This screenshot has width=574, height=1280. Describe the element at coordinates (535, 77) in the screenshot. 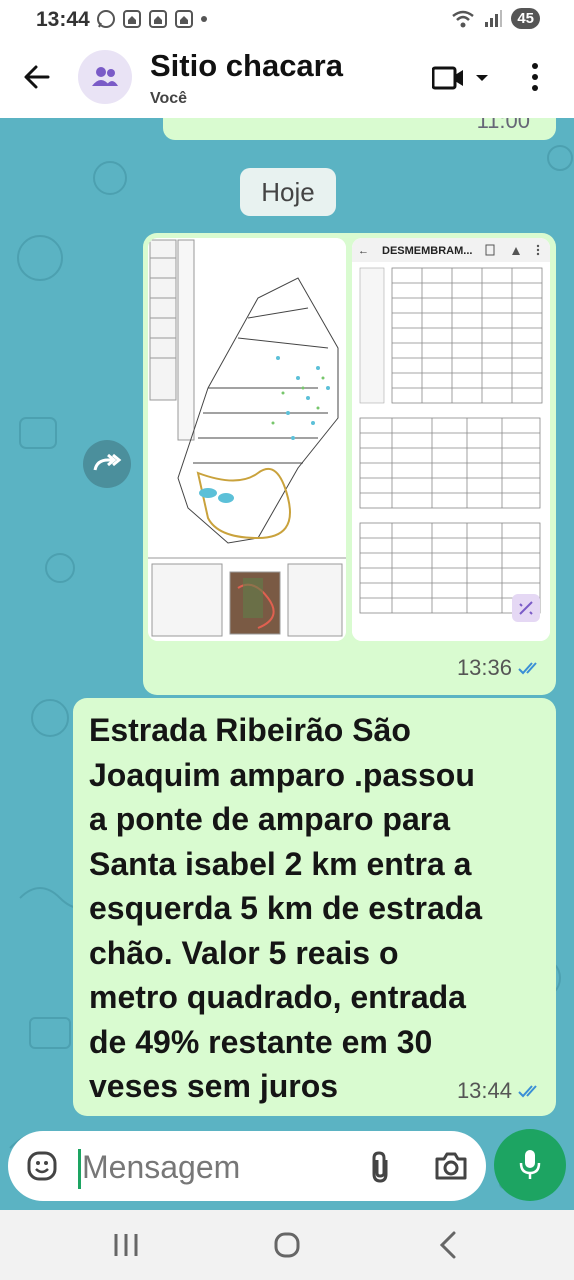

I see `more-options-icon` at that location.